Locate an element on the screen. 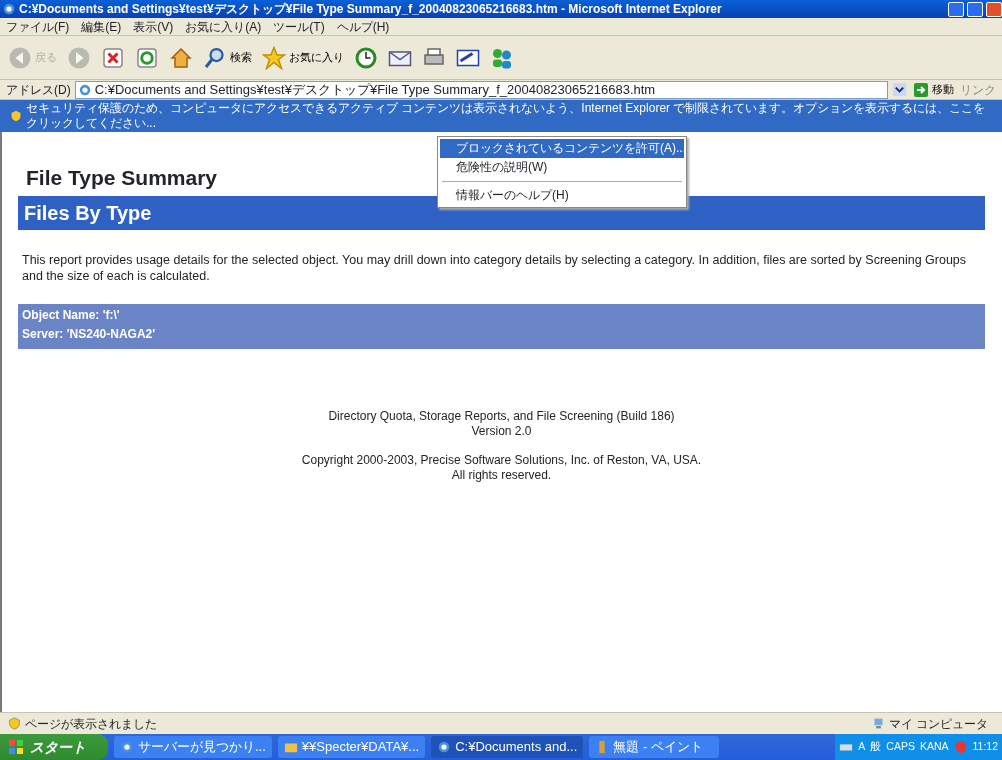 This screenshot has width=1002, height=760. menu-item: お気に入り(A) is located at coordinates (223, 26).